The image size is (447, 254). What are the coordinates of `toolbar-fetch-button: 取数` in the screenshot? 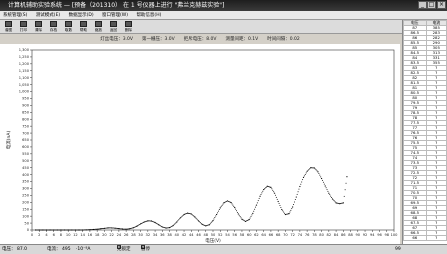 It's located at (68, 27).